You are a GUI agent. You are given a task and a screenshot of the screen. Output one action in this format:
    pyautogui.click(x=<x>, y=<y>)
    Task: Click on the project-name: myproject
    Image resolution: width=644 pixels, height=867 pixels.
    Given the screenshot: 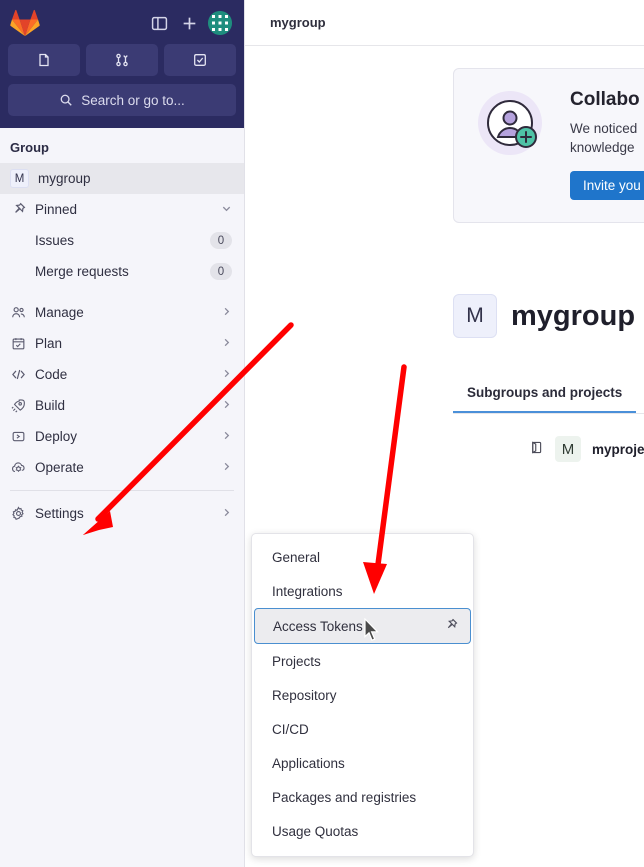 What is the action you would take?
    pyautogui.click(x=618, y=449)
    